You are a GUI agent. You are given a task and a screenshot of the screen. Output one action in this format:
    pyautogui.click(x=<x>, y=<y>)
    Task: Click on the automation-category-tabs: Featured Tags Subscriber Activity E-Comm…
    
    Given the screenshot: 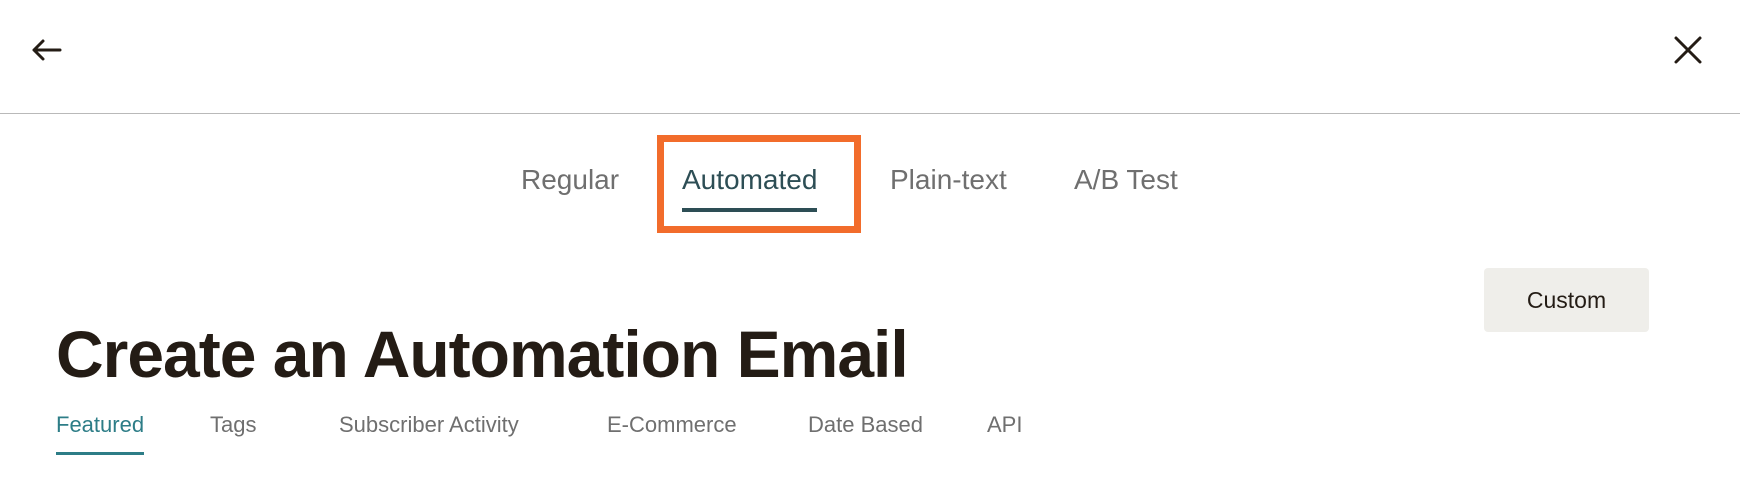 What is the action you would take?
    pyautogui.click(x=870, y=432)
    